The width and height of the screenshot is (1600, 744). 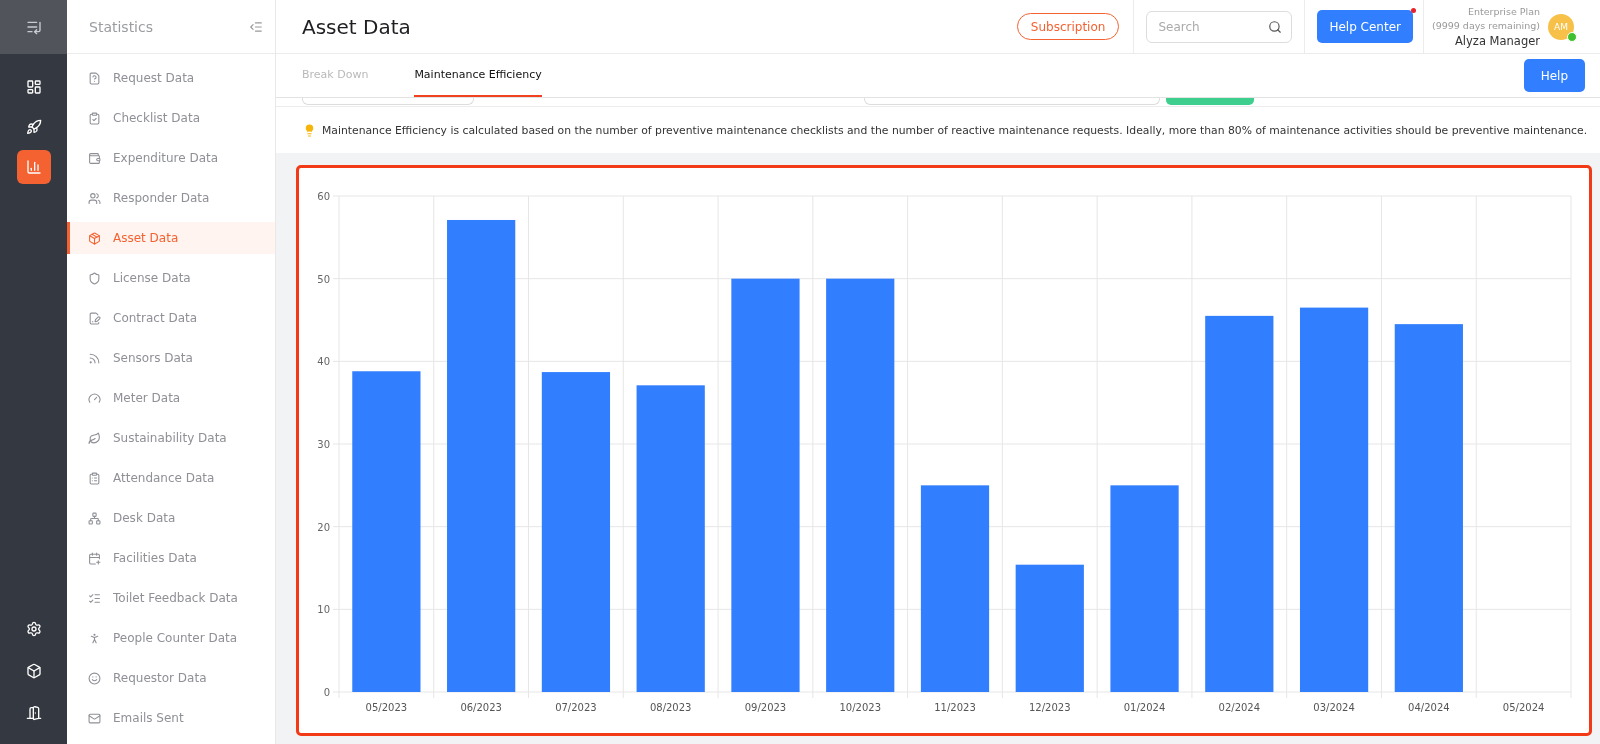 I want to click on info-text: Maintenance Efficiency is calculated based on the number of preventive maintenance checklists and the number of reactive maintenance requests. Ideally, more than 80% of maintenance activities should be preventive maintenance., so click(x=955, y=130).